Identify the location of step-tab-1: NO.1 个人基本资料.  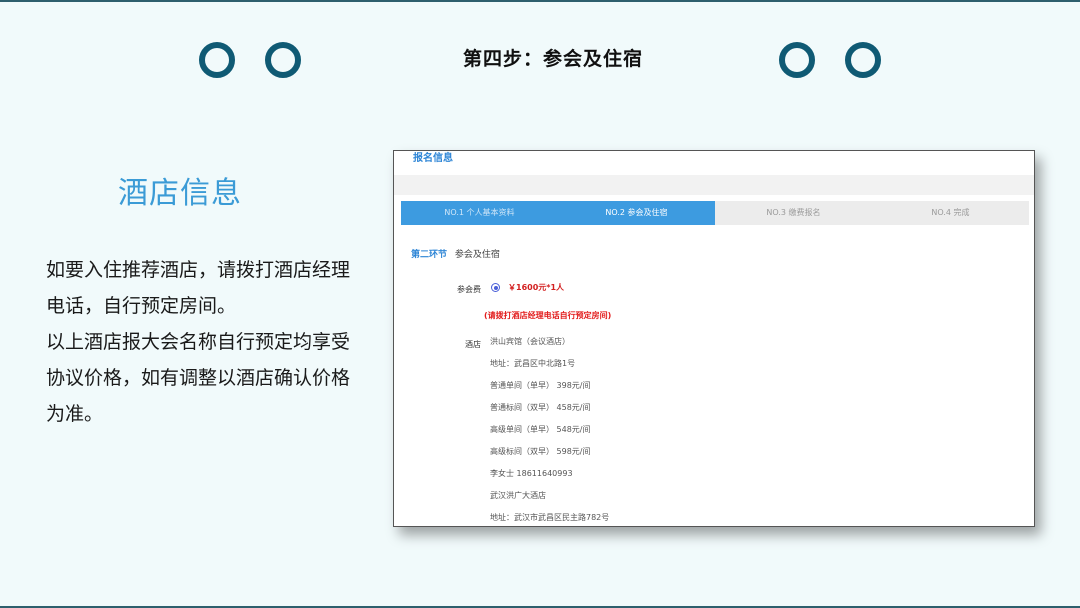
(479, 213).